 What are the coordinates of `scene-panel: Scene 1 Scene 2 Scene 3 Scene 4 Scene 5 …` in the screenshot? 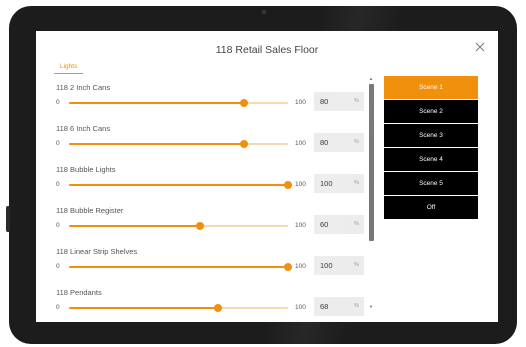 It's located at (431, 148).